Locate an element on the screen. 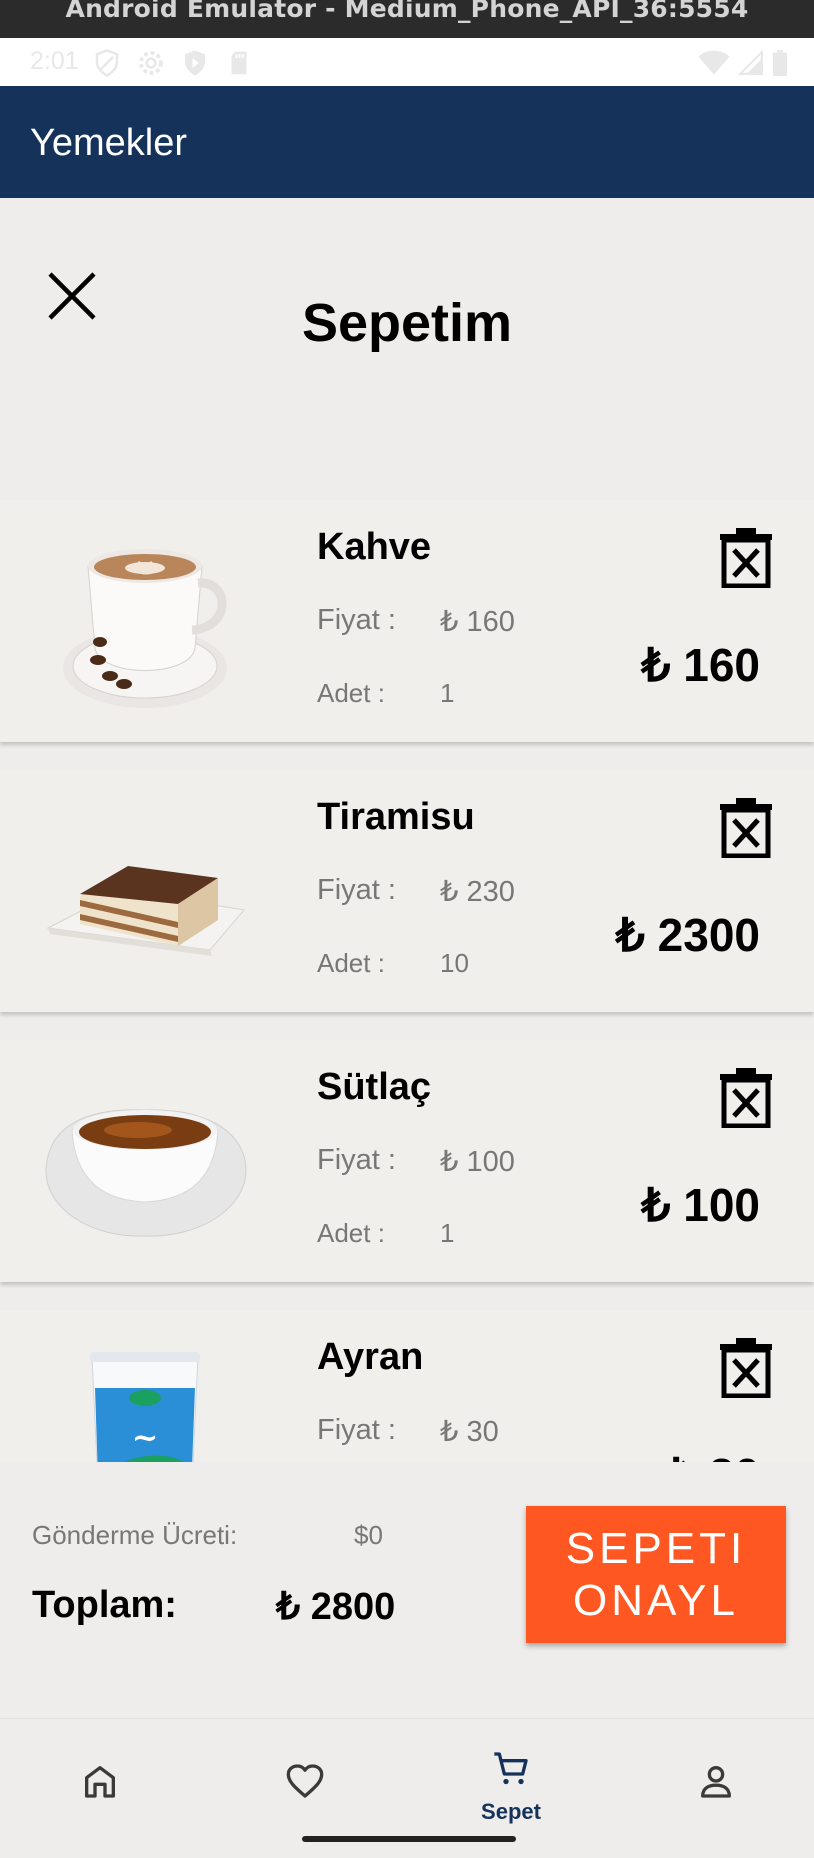  nav-profile is located at coordinates (716, 1785).